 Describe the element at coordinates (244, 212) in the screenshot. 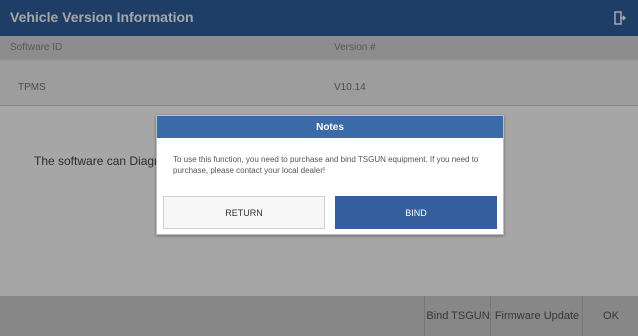

I see `return-button: RETURN` at that location.